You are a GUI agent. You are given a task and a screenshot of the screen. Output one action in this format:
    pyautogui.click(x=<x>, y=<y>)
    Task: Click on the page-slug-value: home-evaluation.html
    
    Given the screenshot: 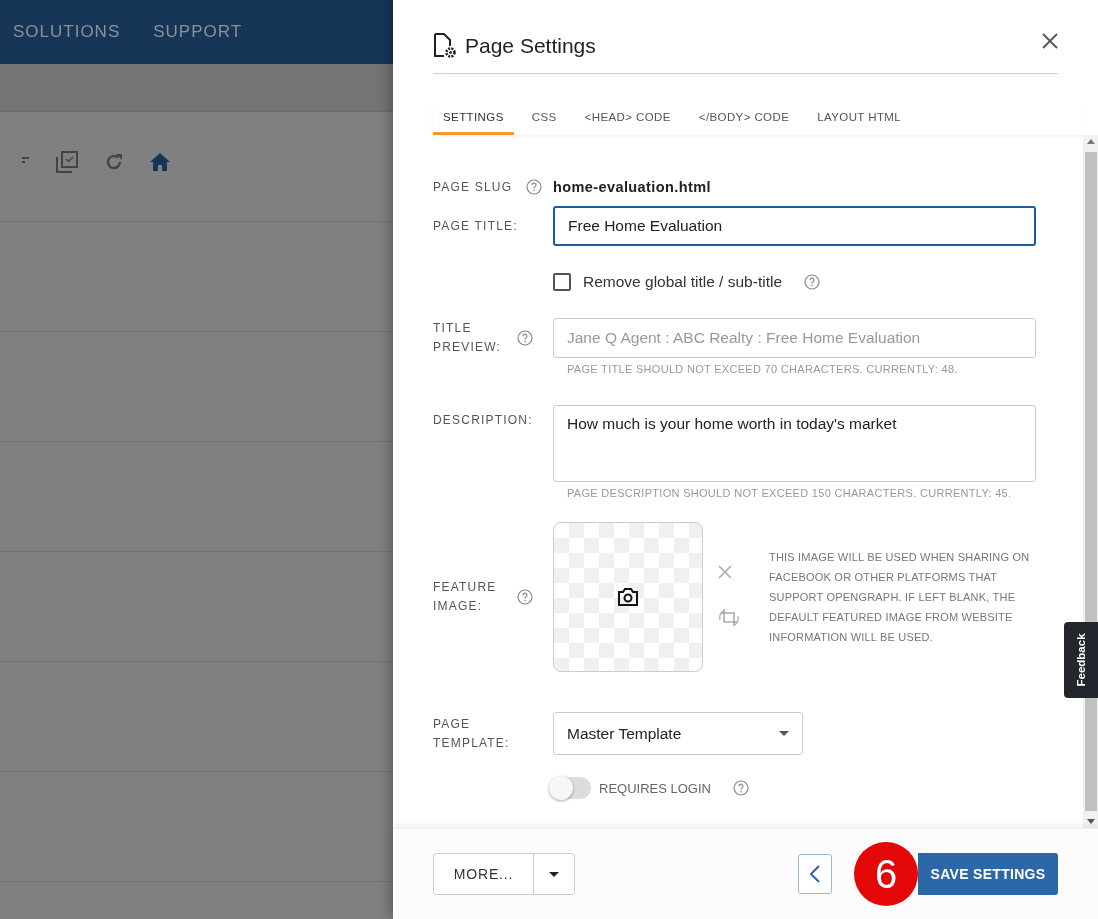 What is the action you would take?
    pyautogui.click(x=632, y=187)
    